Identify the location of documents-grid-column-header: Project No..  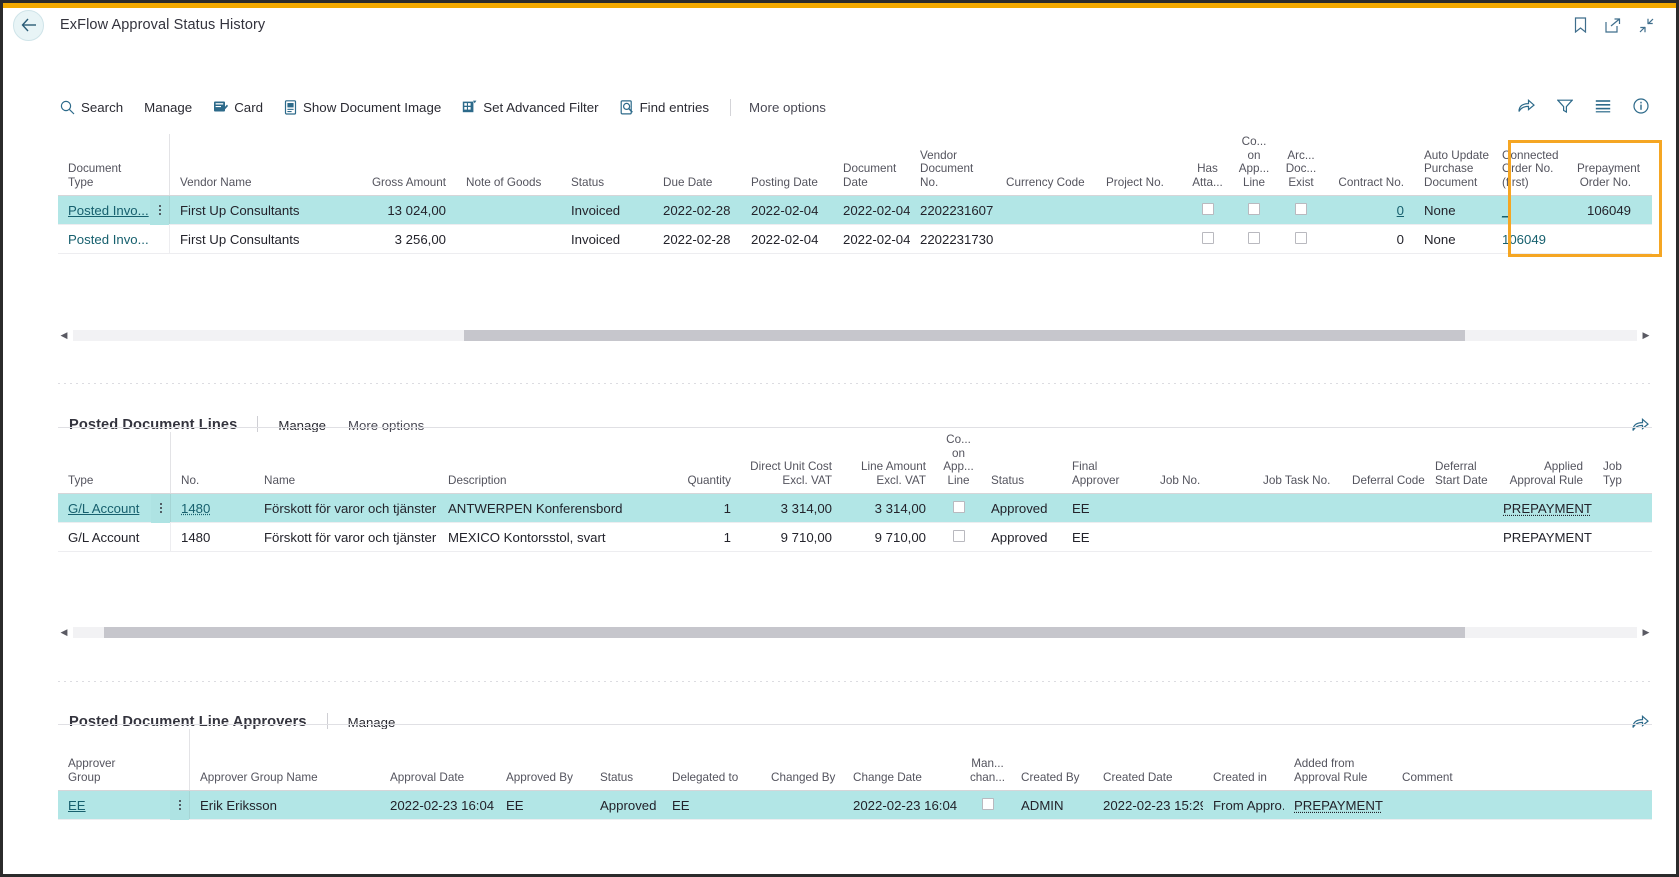
(1140, 185).